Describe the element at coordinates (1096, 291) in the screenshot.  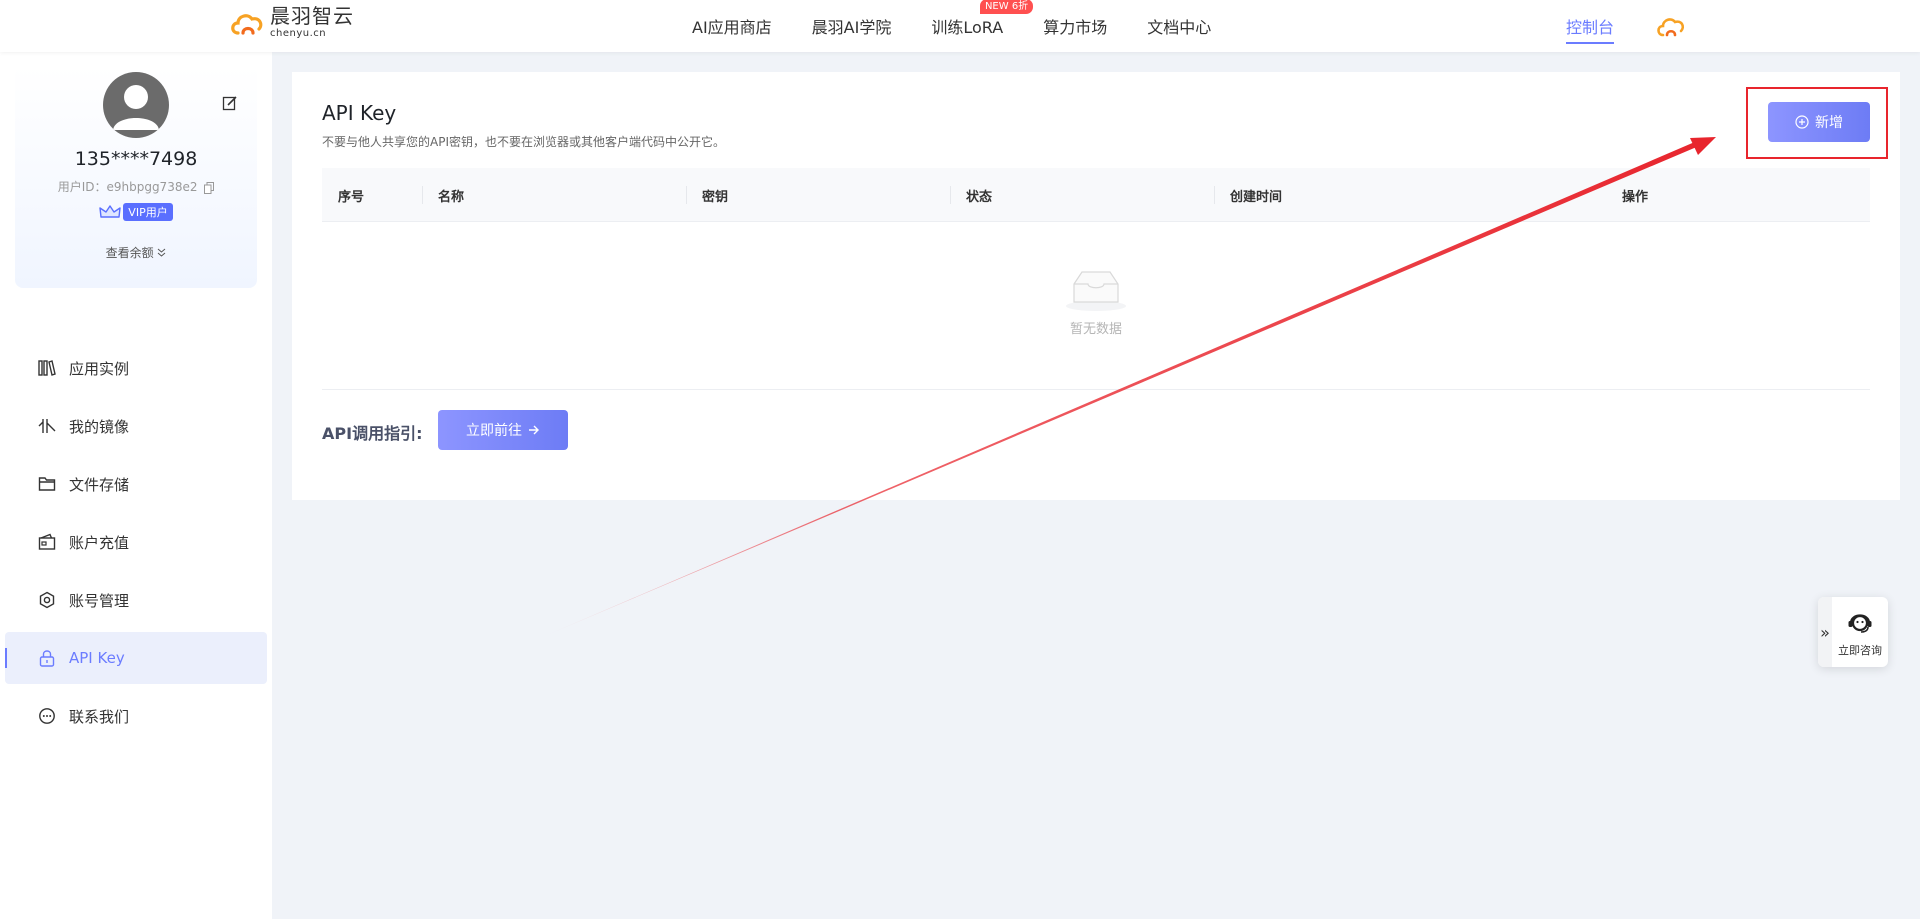
I see `empty-inbox-icon` at that location.